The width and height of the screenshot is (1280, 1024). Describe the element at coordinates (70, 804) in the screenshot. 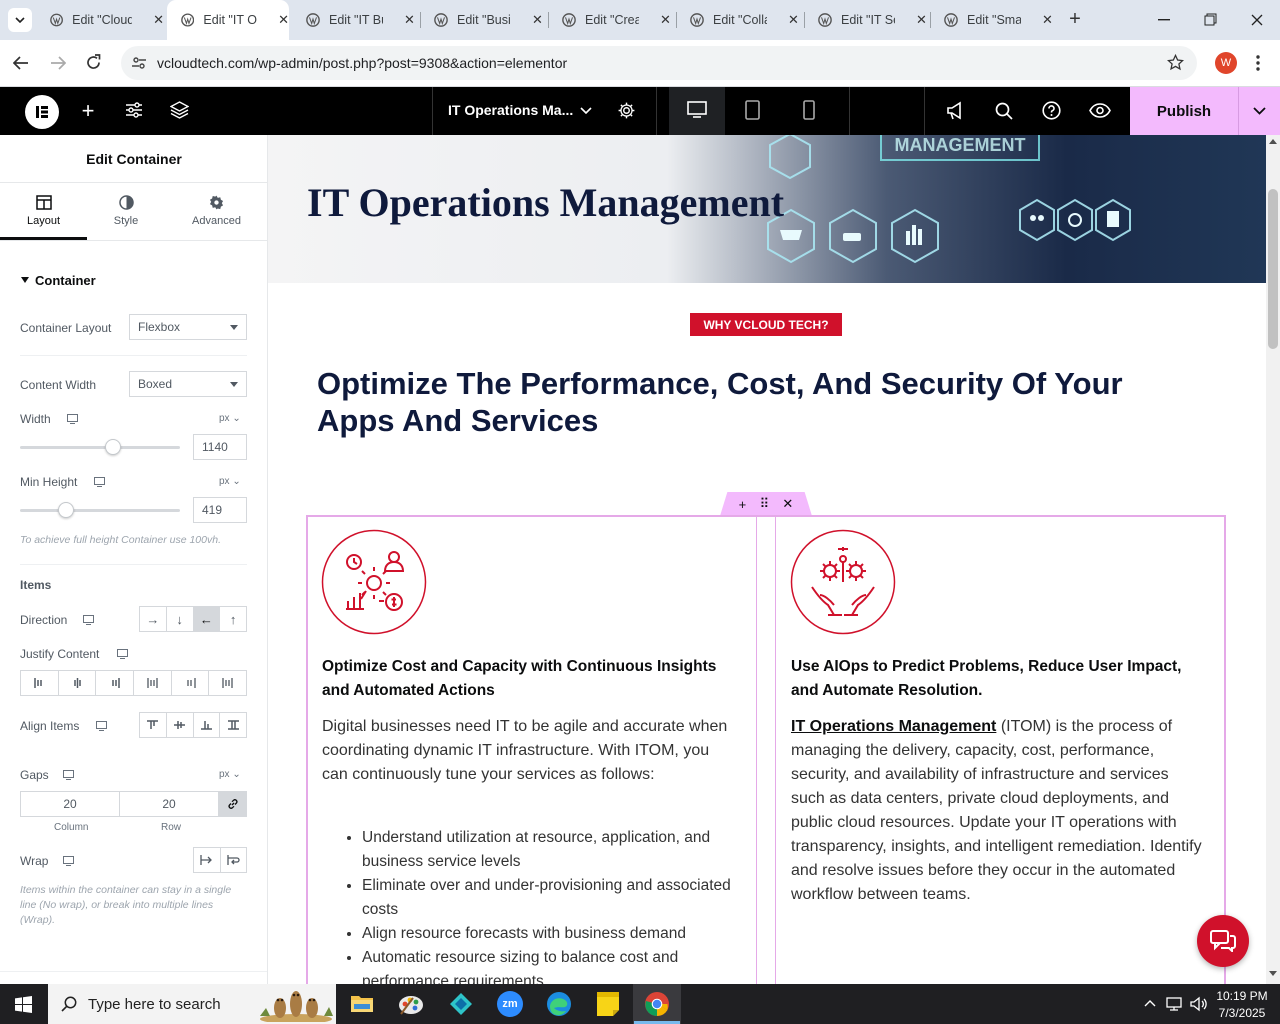

I see `gap-column-input: 20` at that location.